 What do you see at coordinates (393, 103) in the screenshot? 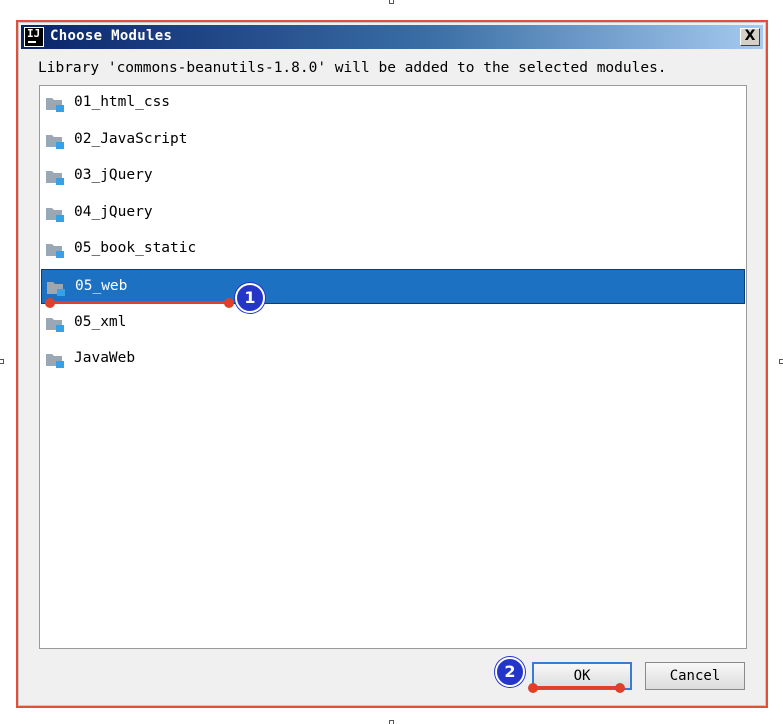
I see `module-list-item: 01_html_css` at bounding box center [393, 103].